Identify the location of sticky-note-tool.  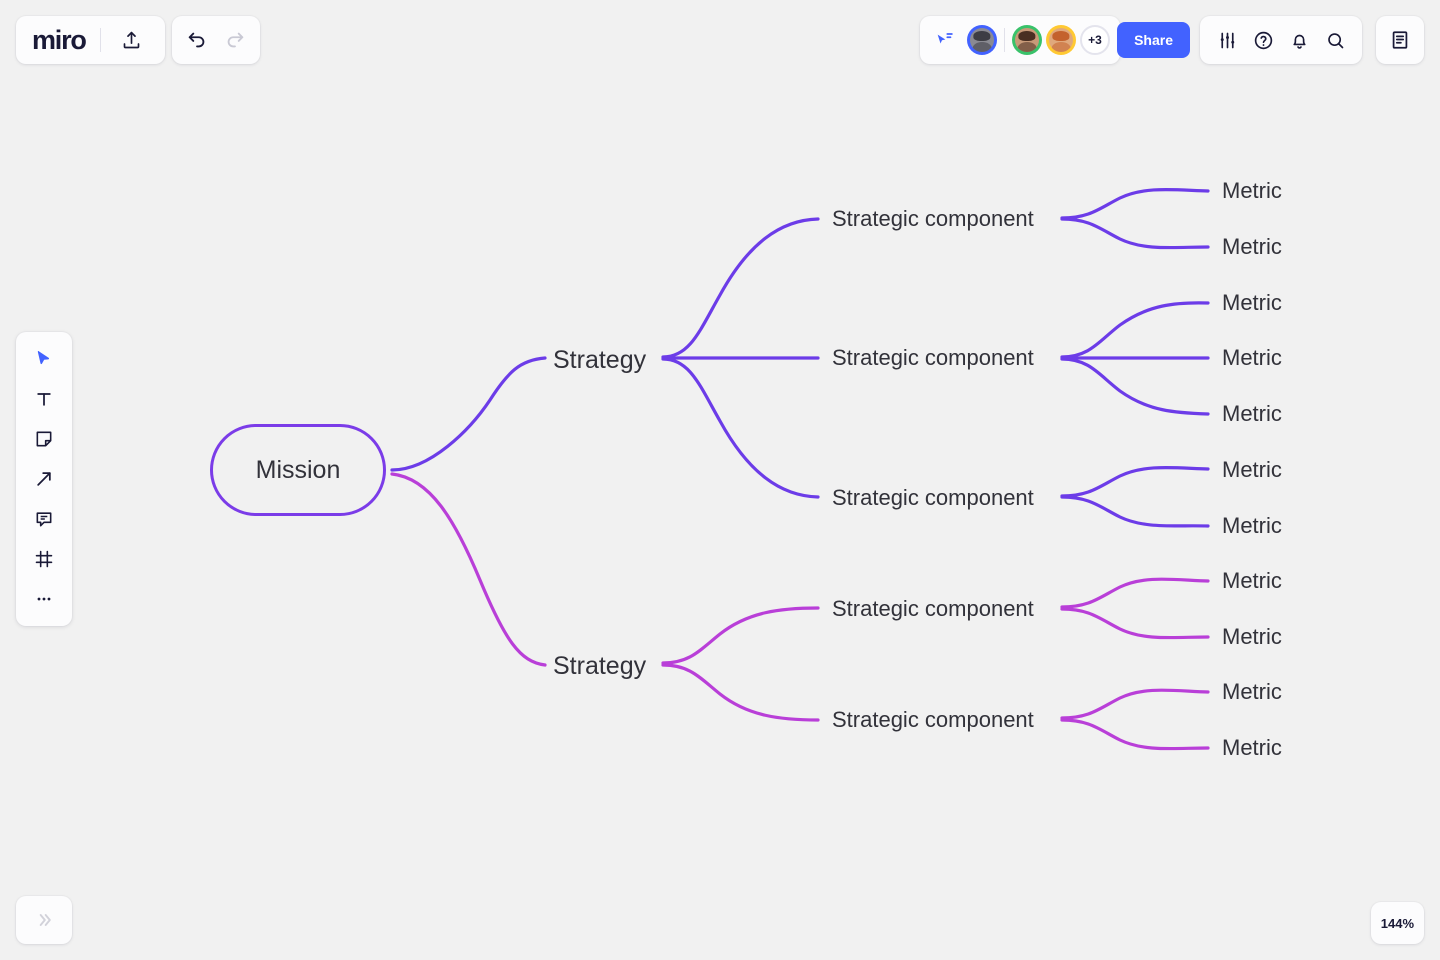
(44, 439).